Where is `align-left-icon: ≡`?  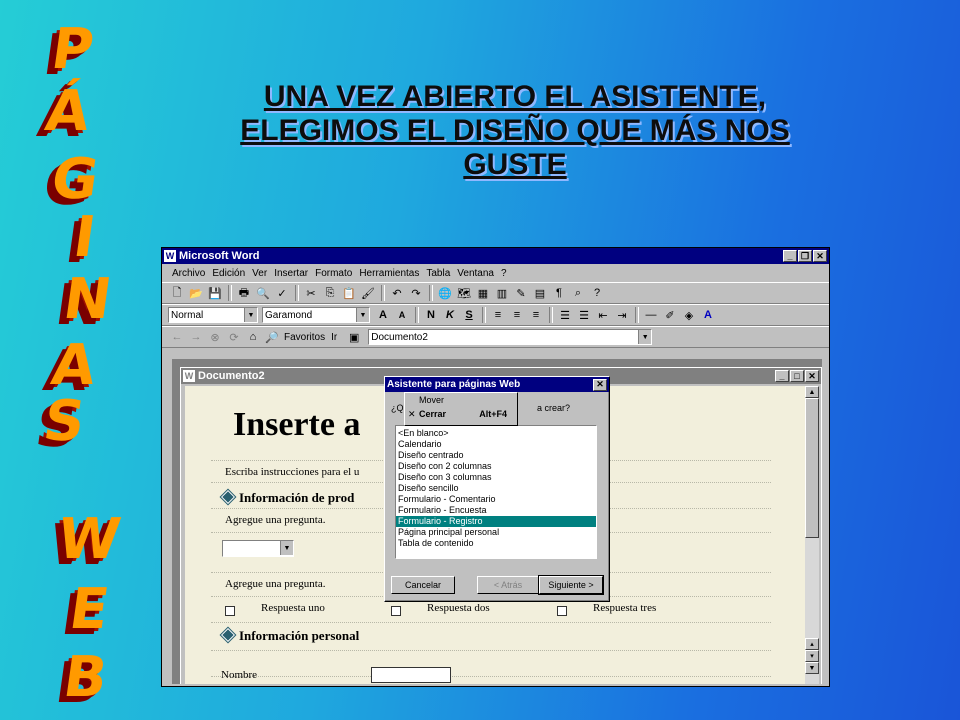
align-left-icon: ≡ is located at coordinates (498, 315).